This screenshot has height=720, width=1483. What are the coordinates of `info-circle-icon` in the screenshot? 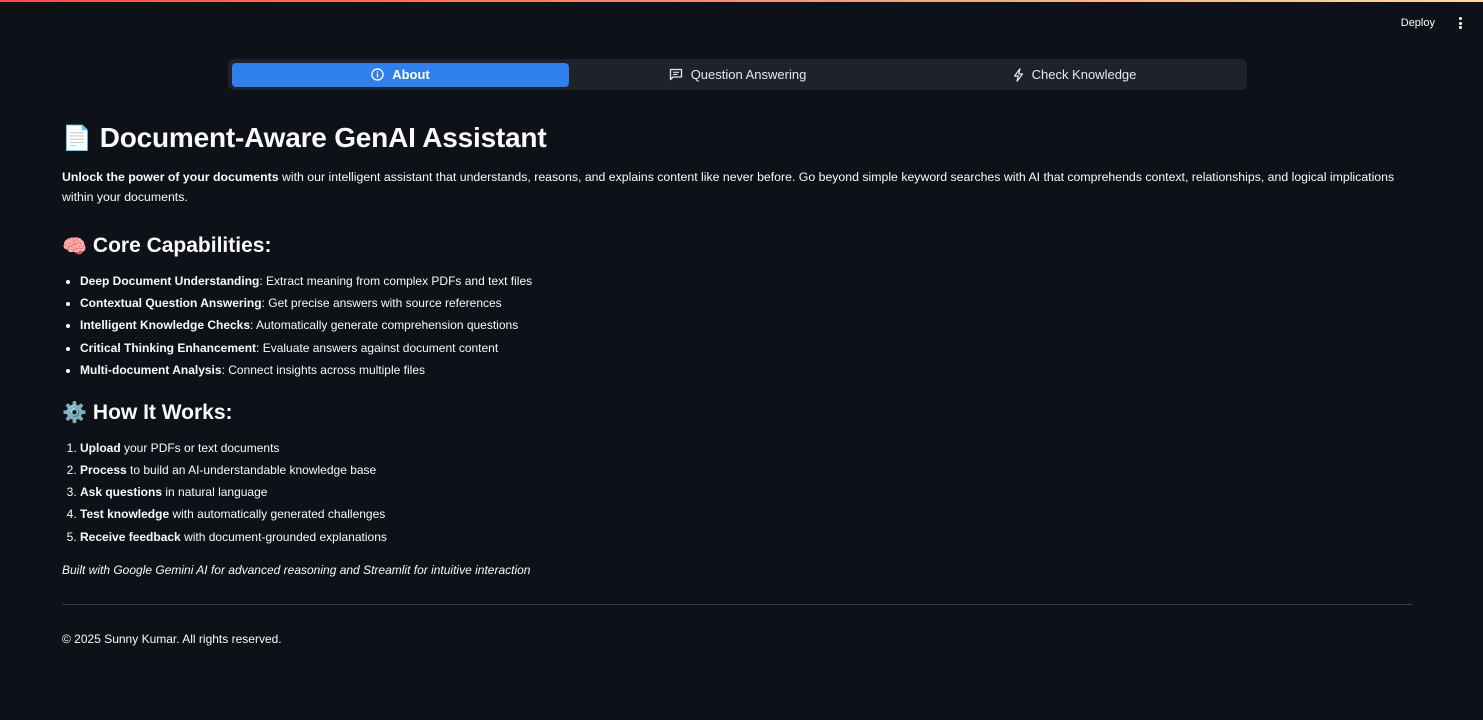 It's located at (377, 74).